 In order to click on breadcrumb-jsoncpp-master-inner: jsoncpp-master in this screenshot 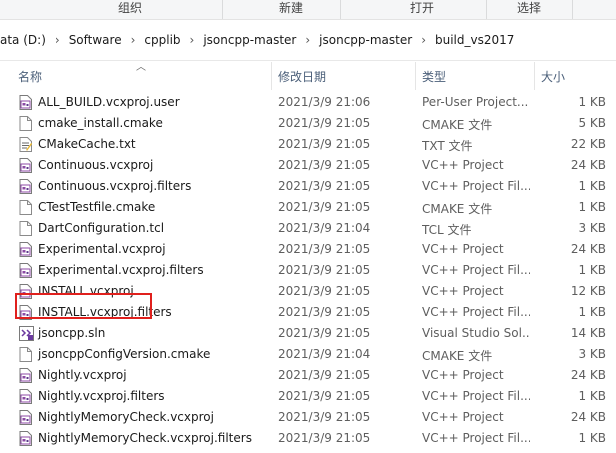, I will do `click(365, 40)`.